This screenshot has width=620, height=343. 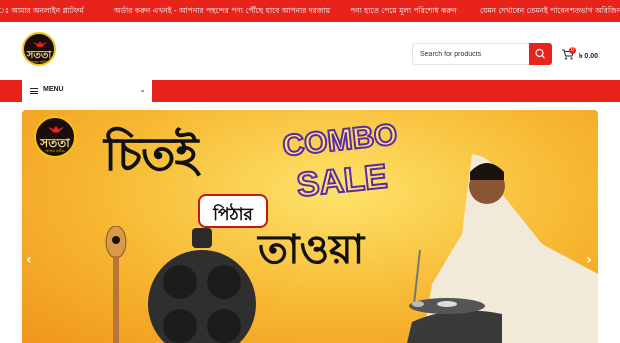 What do you see at coordinates (55, 137) in the screenshot?
I see `hero-logo: সততা আস্থার প্রতীক` at bounding box center [55, 137].